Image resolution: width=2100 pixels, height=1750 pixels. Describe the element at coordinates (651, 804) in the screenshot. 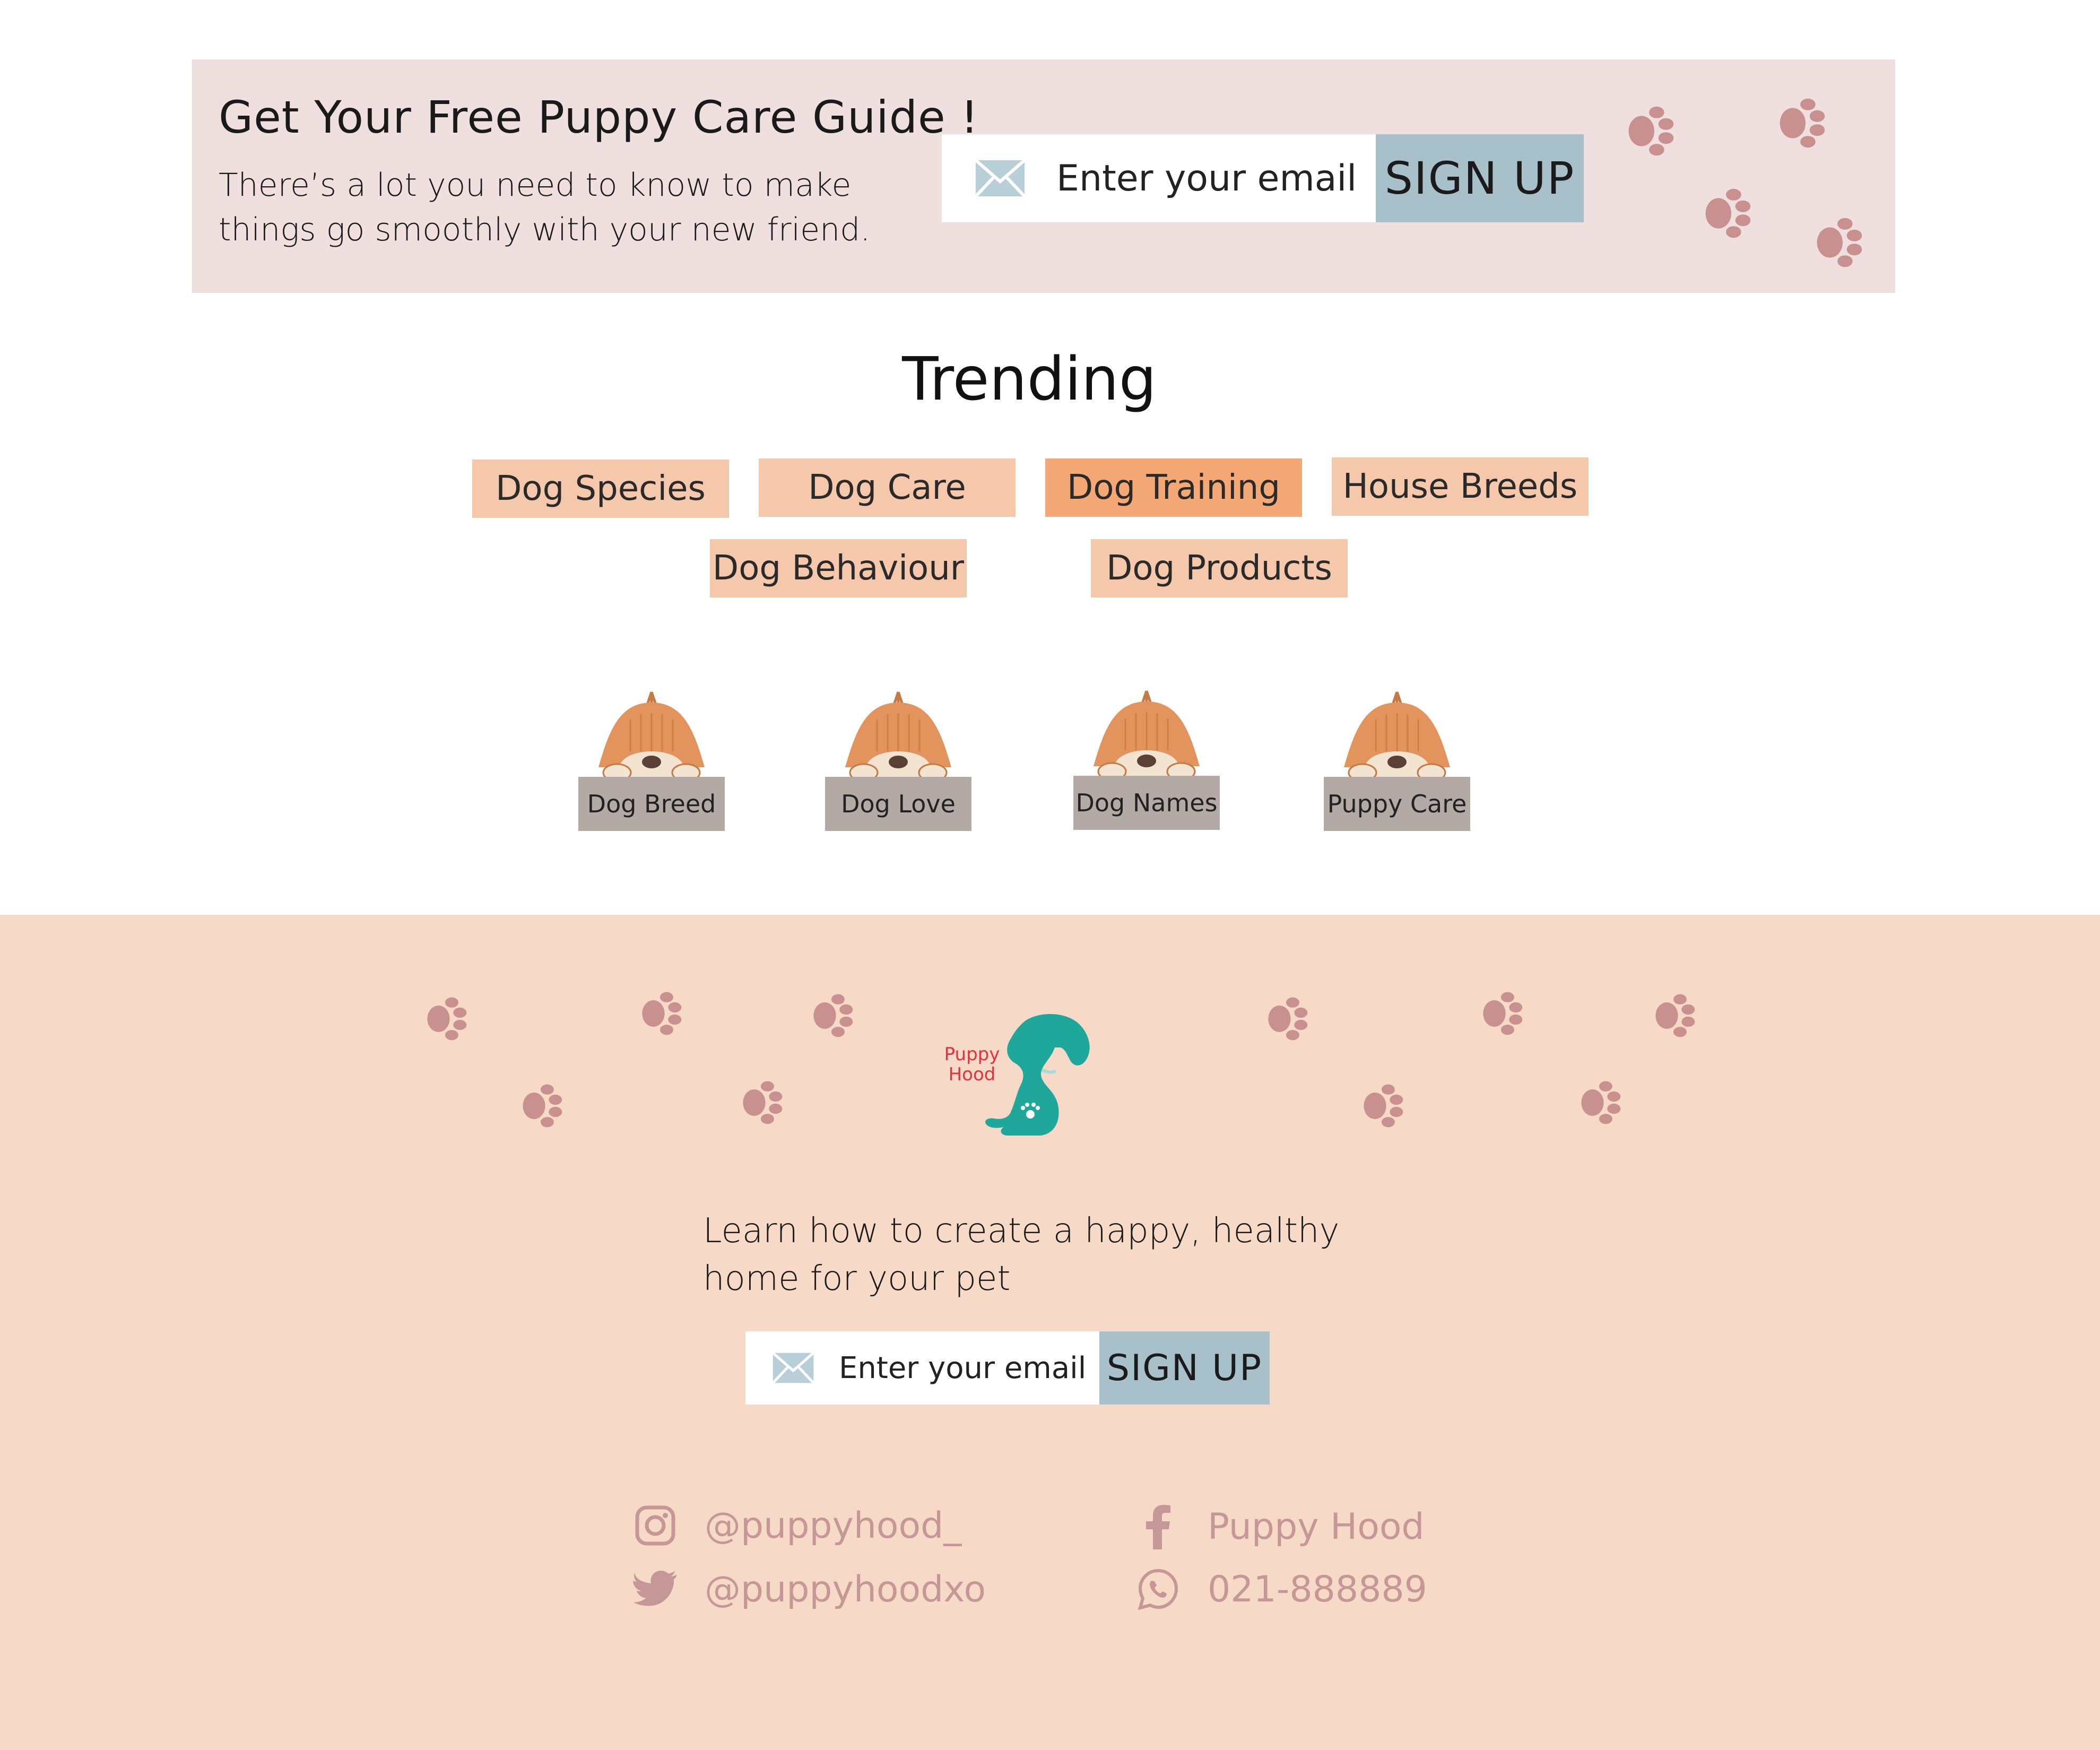

I see `card-label: Dog Breed` at that location.